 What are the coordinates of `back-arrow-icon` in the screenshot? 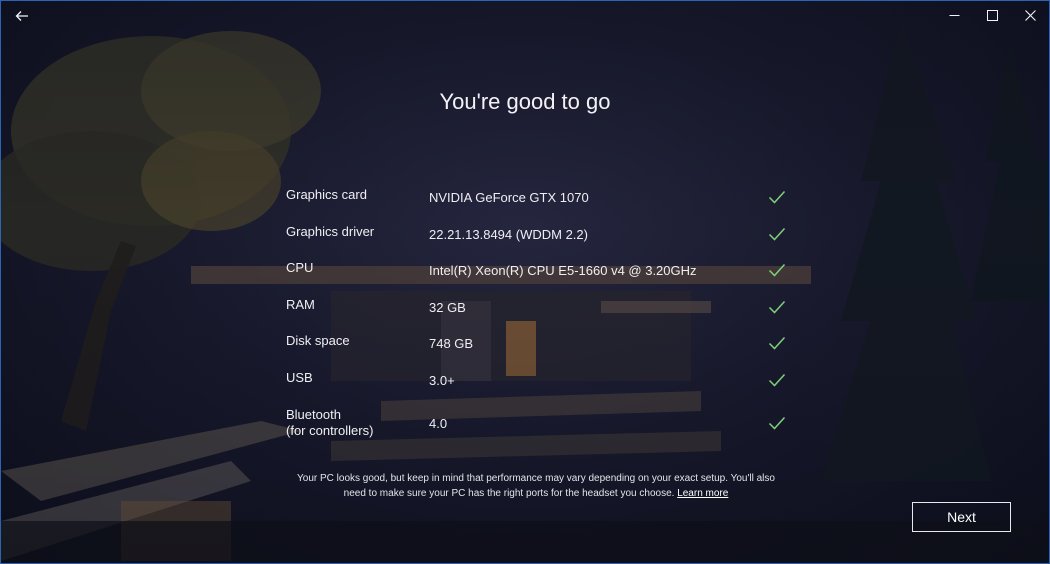 It's located at (21, 16).